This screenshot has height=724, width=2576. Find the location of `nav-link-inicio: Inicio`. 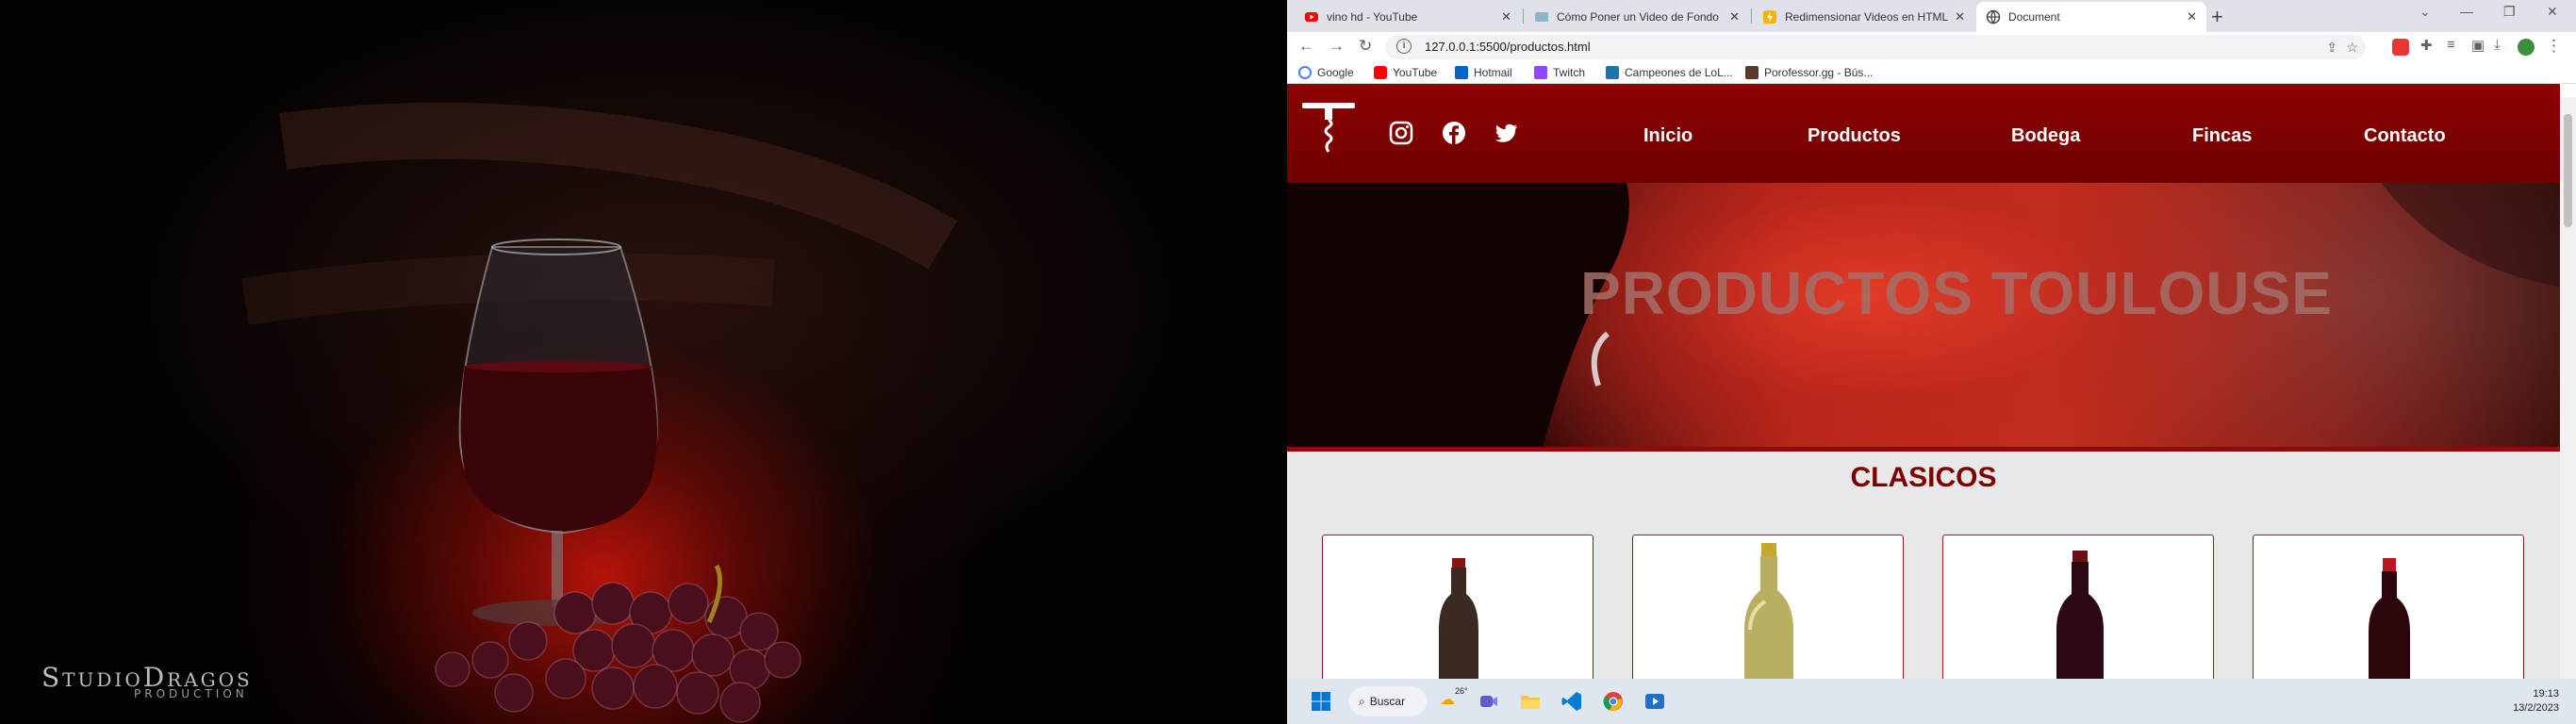

nav-link-inicio: Inicio is located at coordinates (1668, 136).